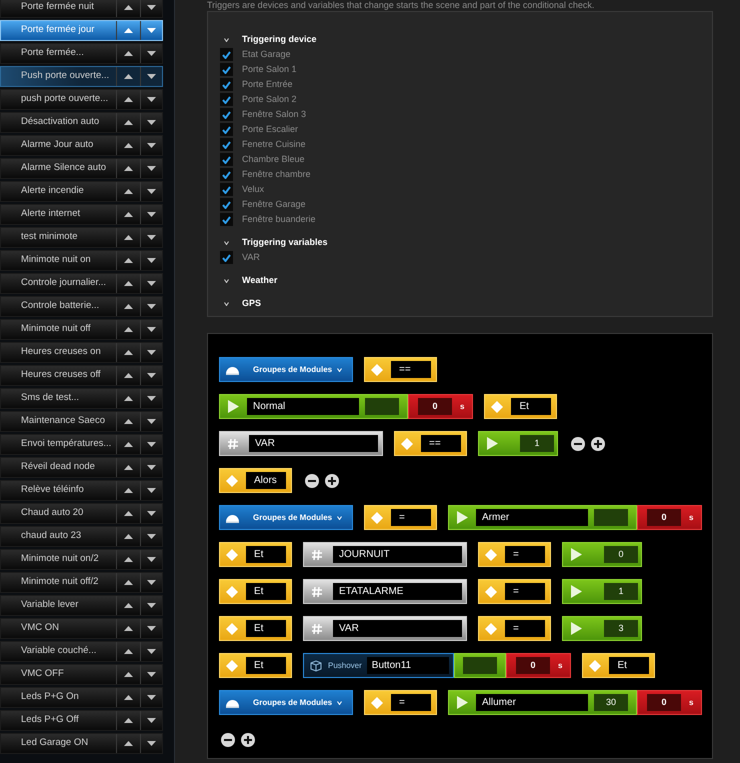 This screenshot has height=763, width=740. I want to click on action-field: Allumer, so click(532, 702).